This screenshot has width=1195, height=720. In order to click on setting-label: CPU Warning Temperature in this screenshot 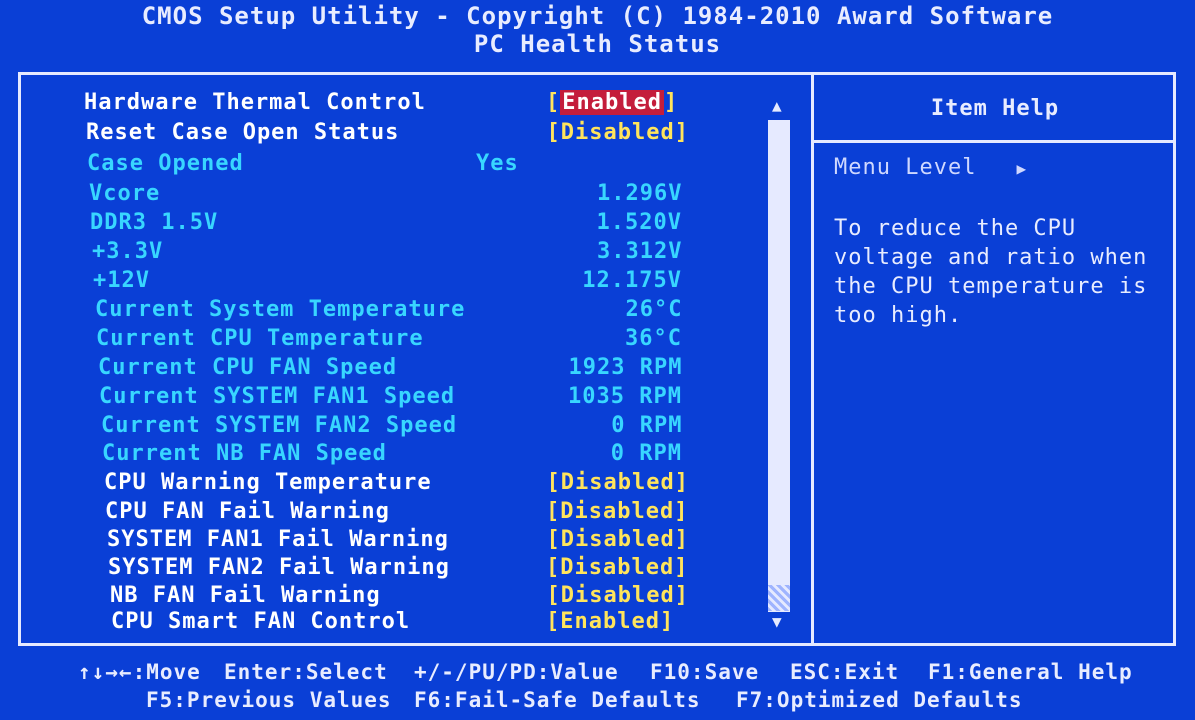, I will do `click(268, 482)`.